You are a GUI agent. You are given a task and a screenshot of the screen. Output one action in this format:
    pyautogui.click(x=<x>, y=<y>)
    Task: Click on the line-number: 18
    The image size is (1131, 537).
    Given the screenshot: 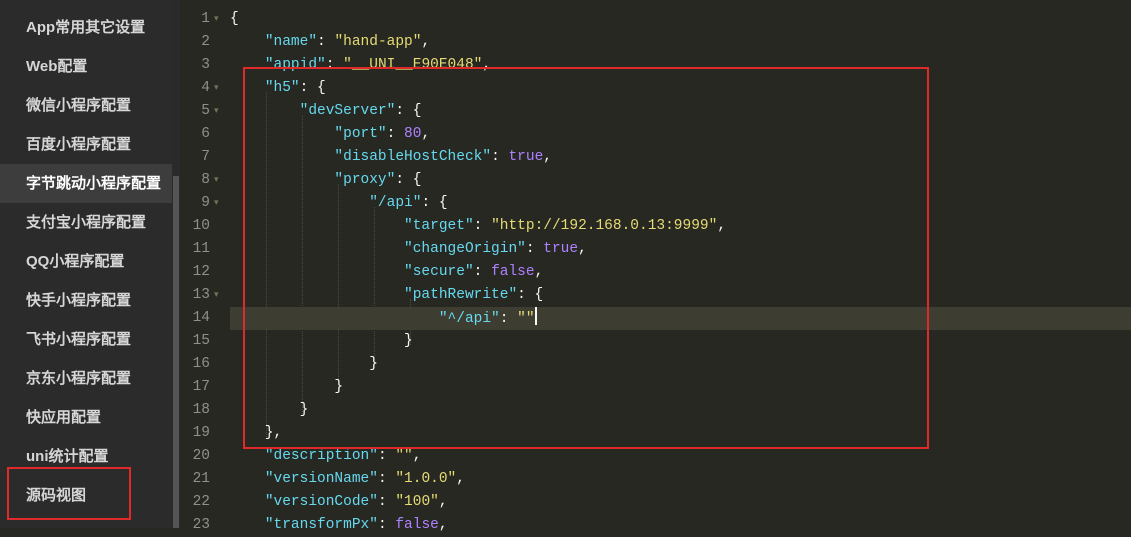 What is the action you would take?
    pyautogui.click(x=201, y=410)
    